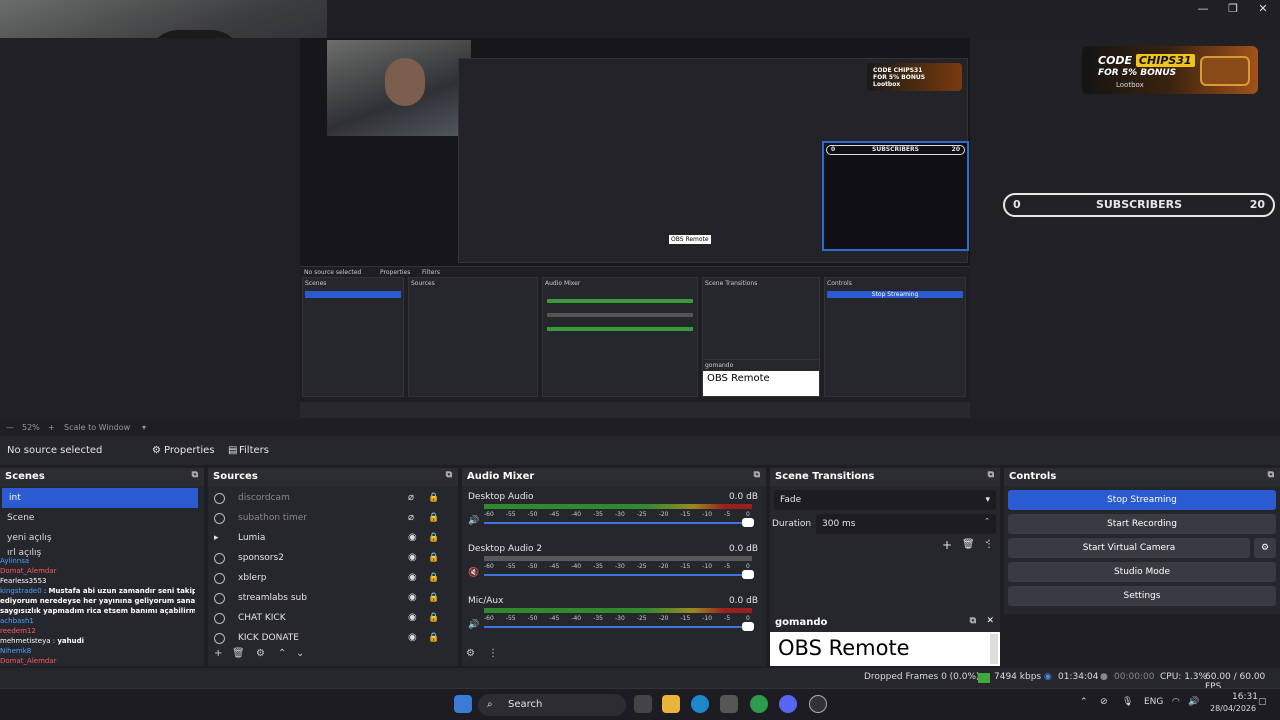 Image resolution: width=1280 pixels, height=720 pixels. Describe the element at coordinates (1203, 9) in the screenshot. I see `minimize-button: —` at that location.